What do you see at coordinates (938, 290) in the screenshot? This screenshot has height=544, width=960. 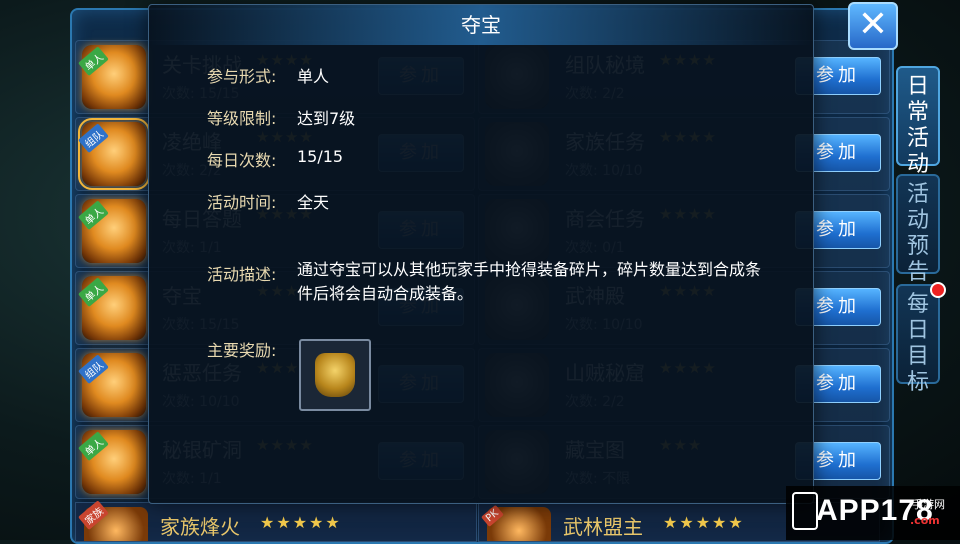 I see `notification-dot-icon` at bounding box center [938, 290].